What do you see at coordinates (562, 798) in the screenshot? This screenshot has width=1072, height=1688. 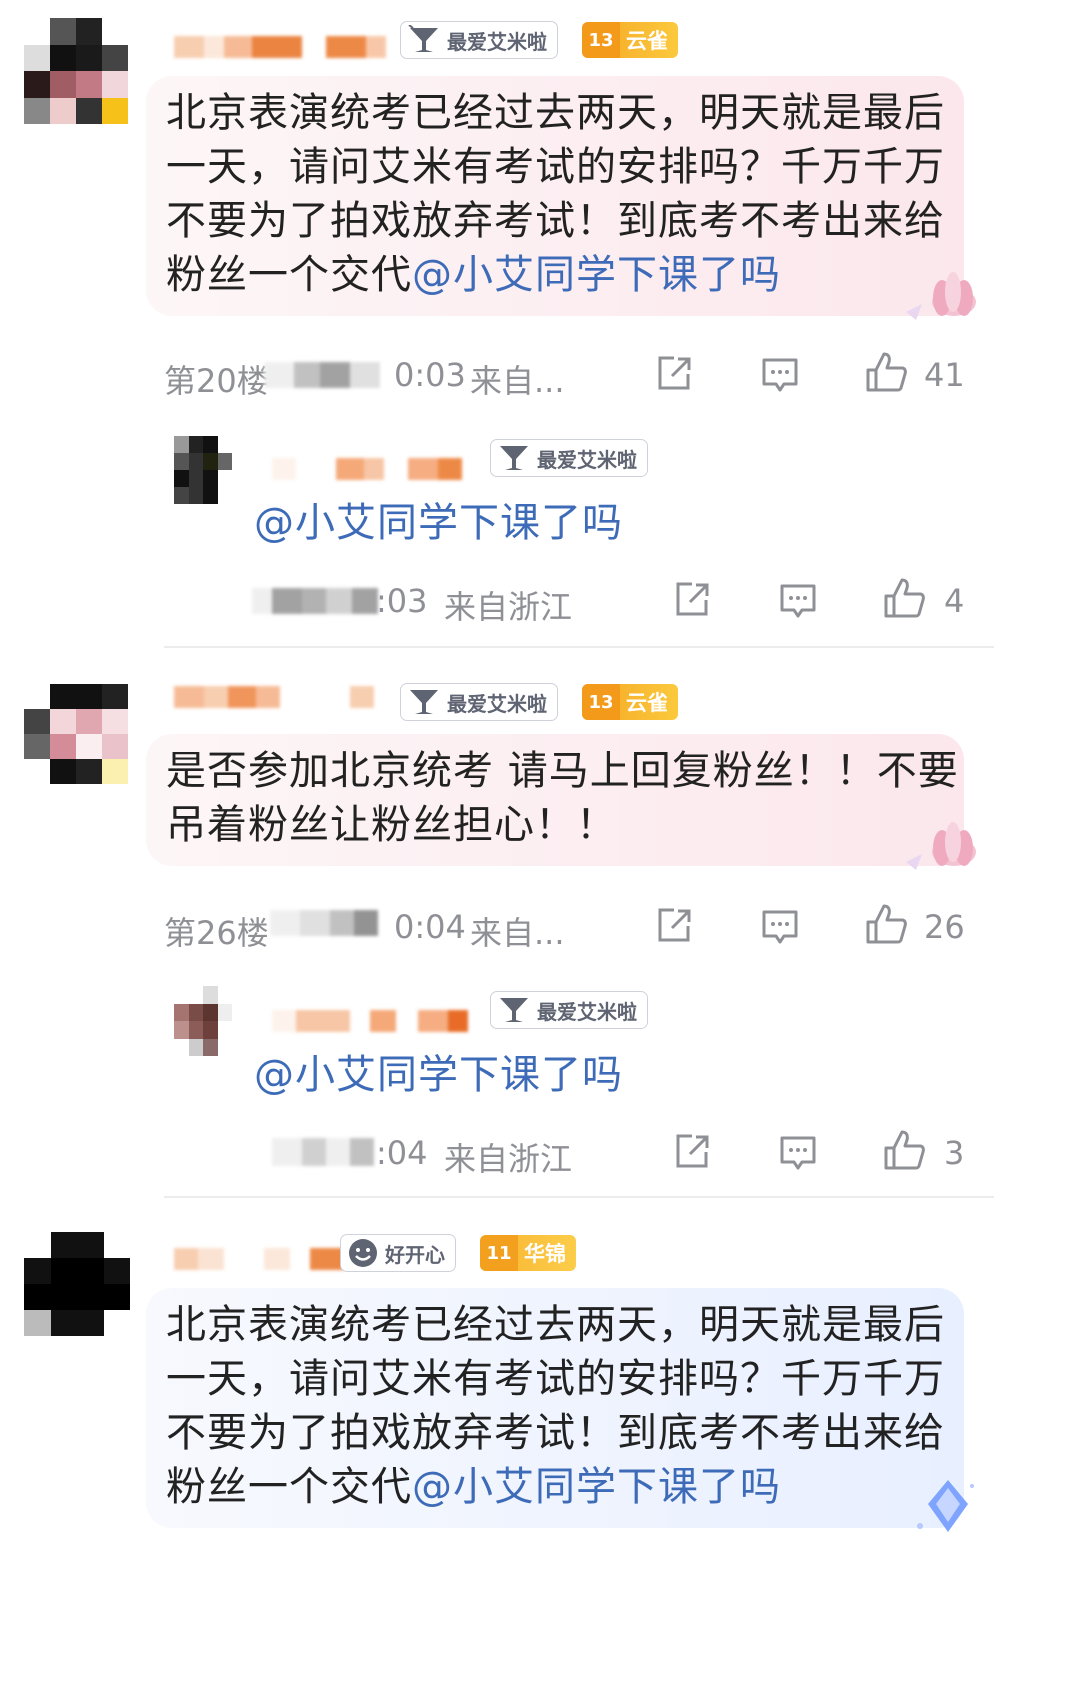 I see `comment-text: 是否参加北京统考 请马上回复粉丝！！不要吊着粉丝让粉丝担心！！` at bounding box center [562, 798].